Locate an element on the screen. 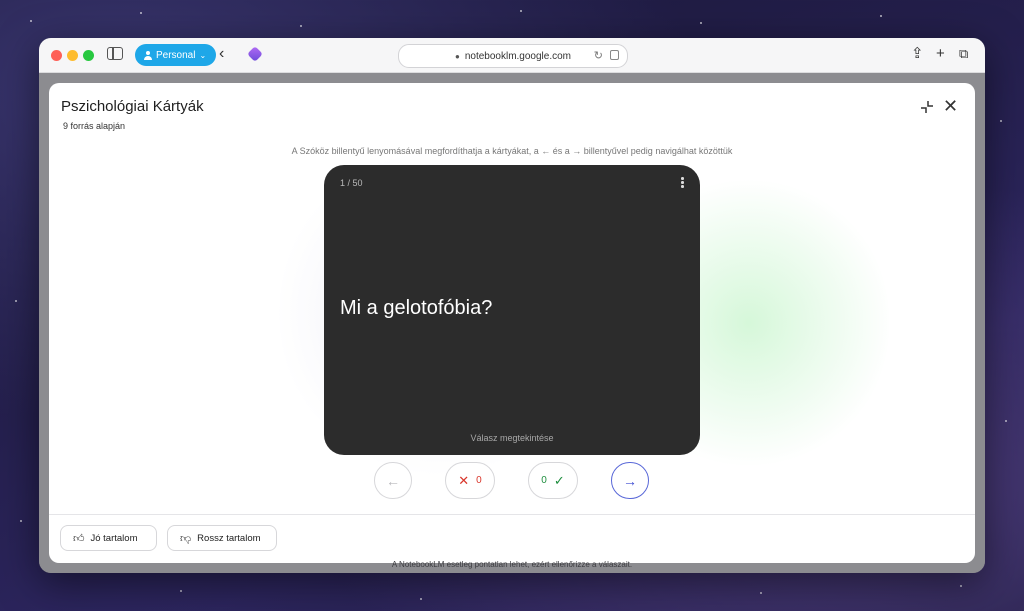  close-window-button is located at coordinates (56, 55).